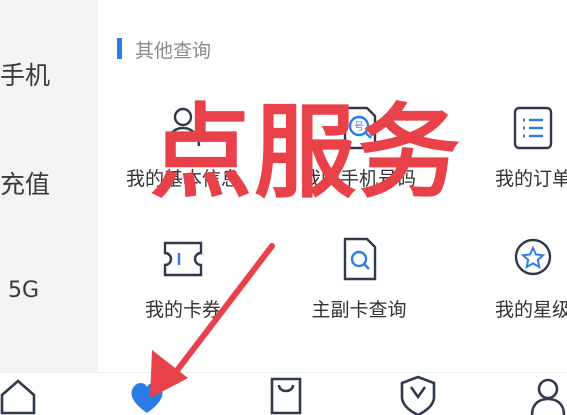 This screenshot has width=567, height=415. What do you see at coordinates (119, 48) in the screenshot?
I see `section-accent-bar` at bounding box center [119, 48].